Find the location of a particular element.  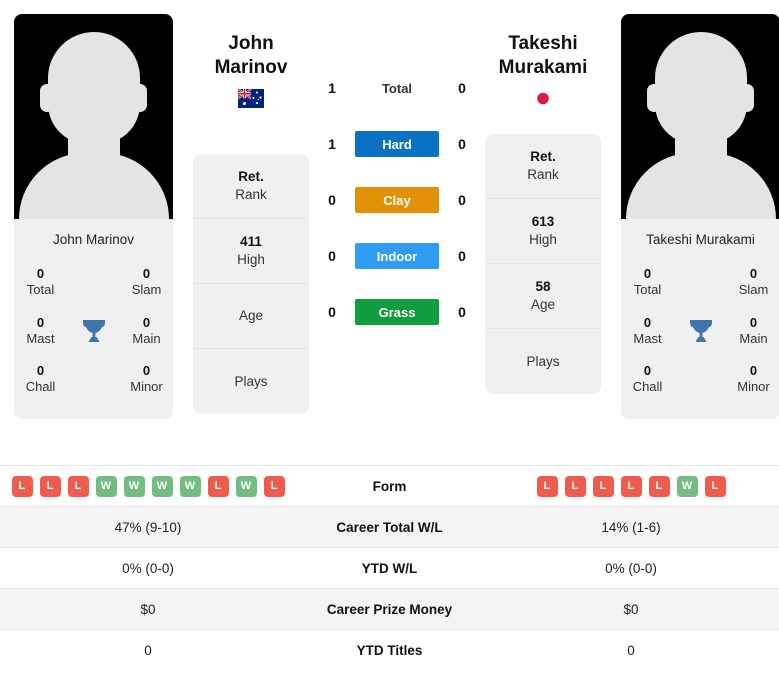

stat-value-right: 14% (1-6) is located at coordinates (631, 527).